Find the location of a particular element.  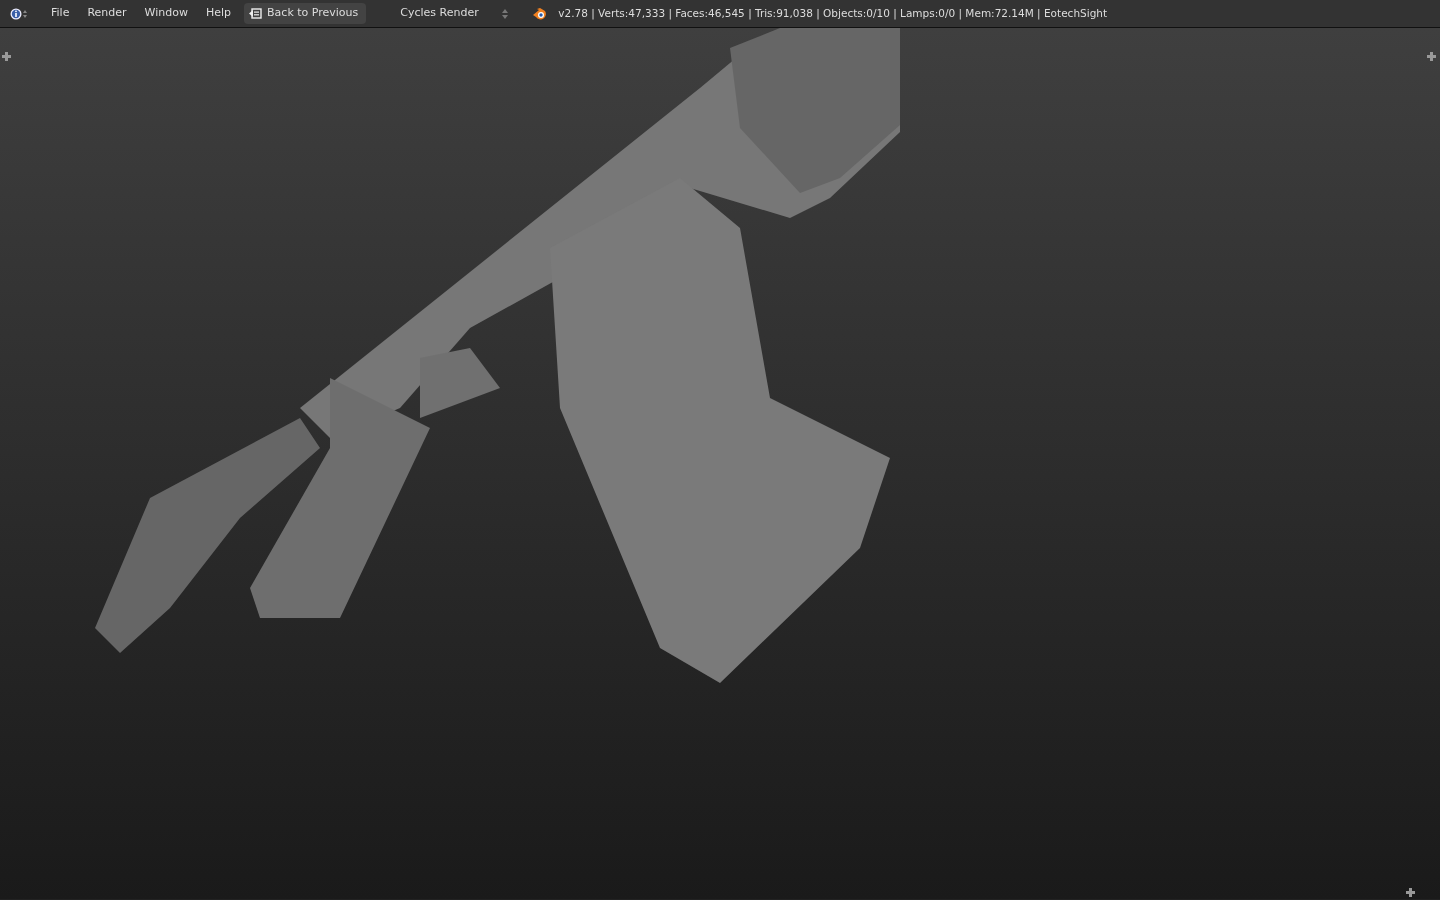

menu-item: Render is located at coordinates (107, 13).